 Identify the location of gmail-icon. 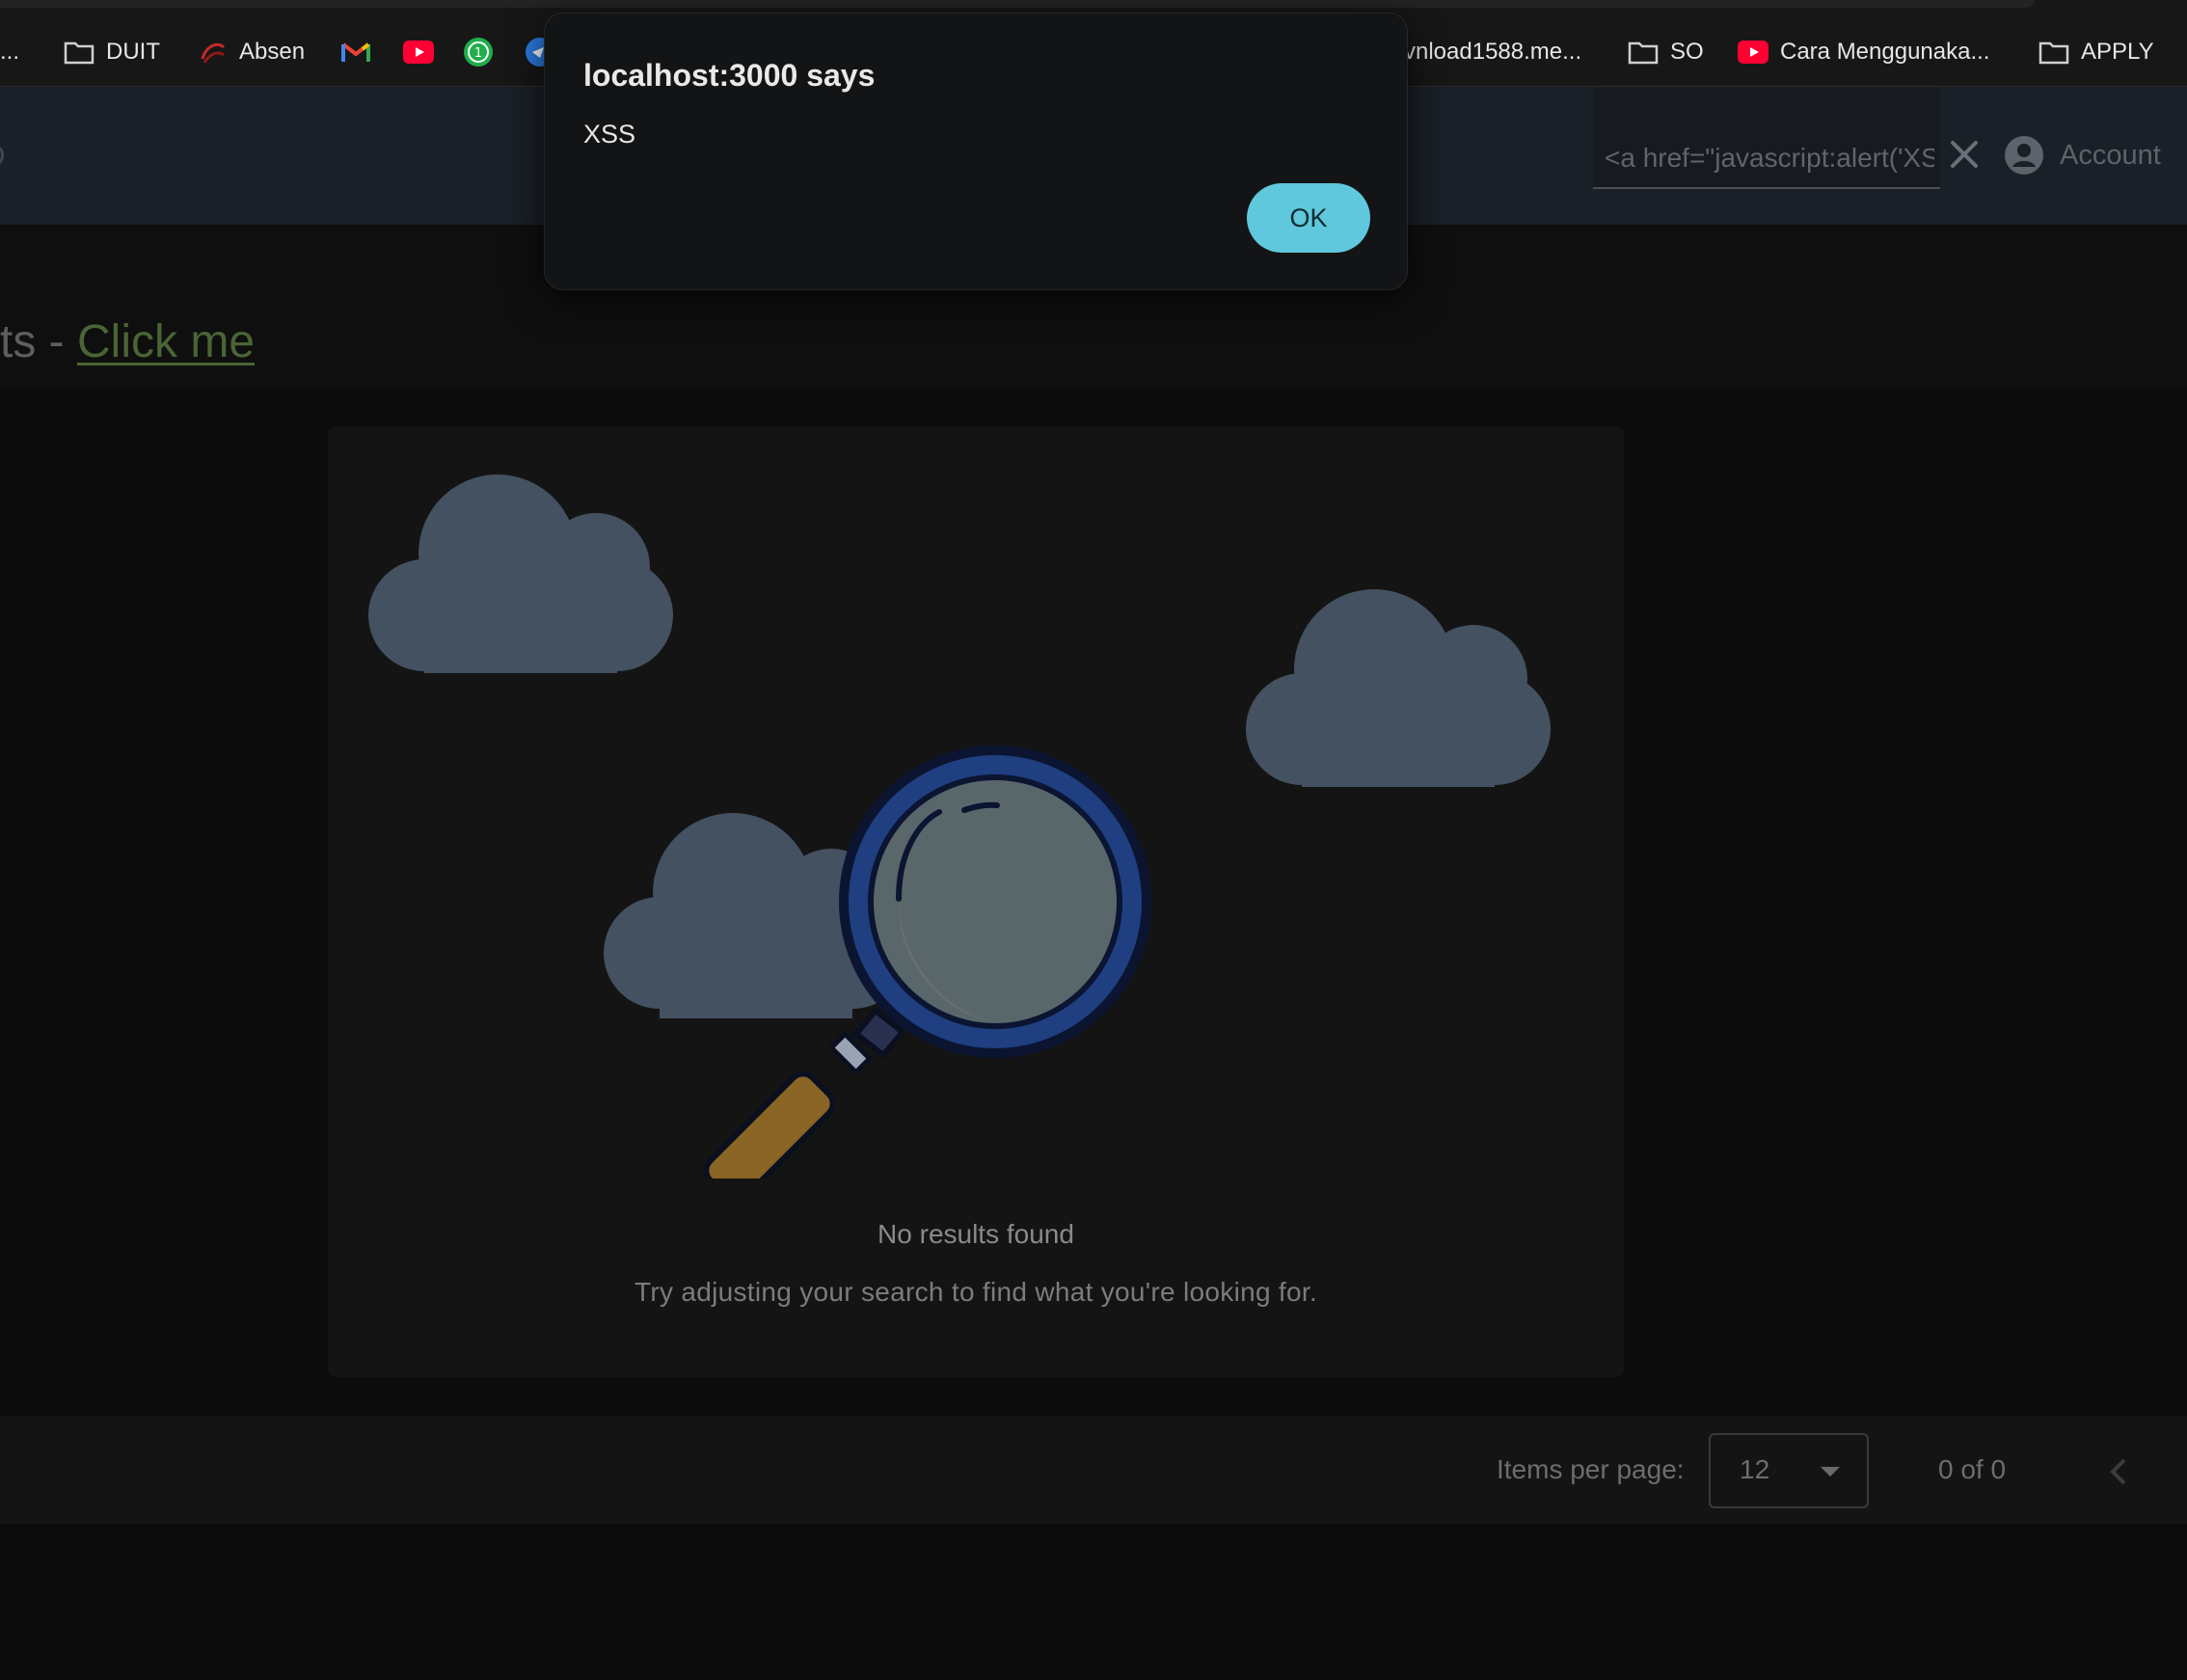
(355, 52).